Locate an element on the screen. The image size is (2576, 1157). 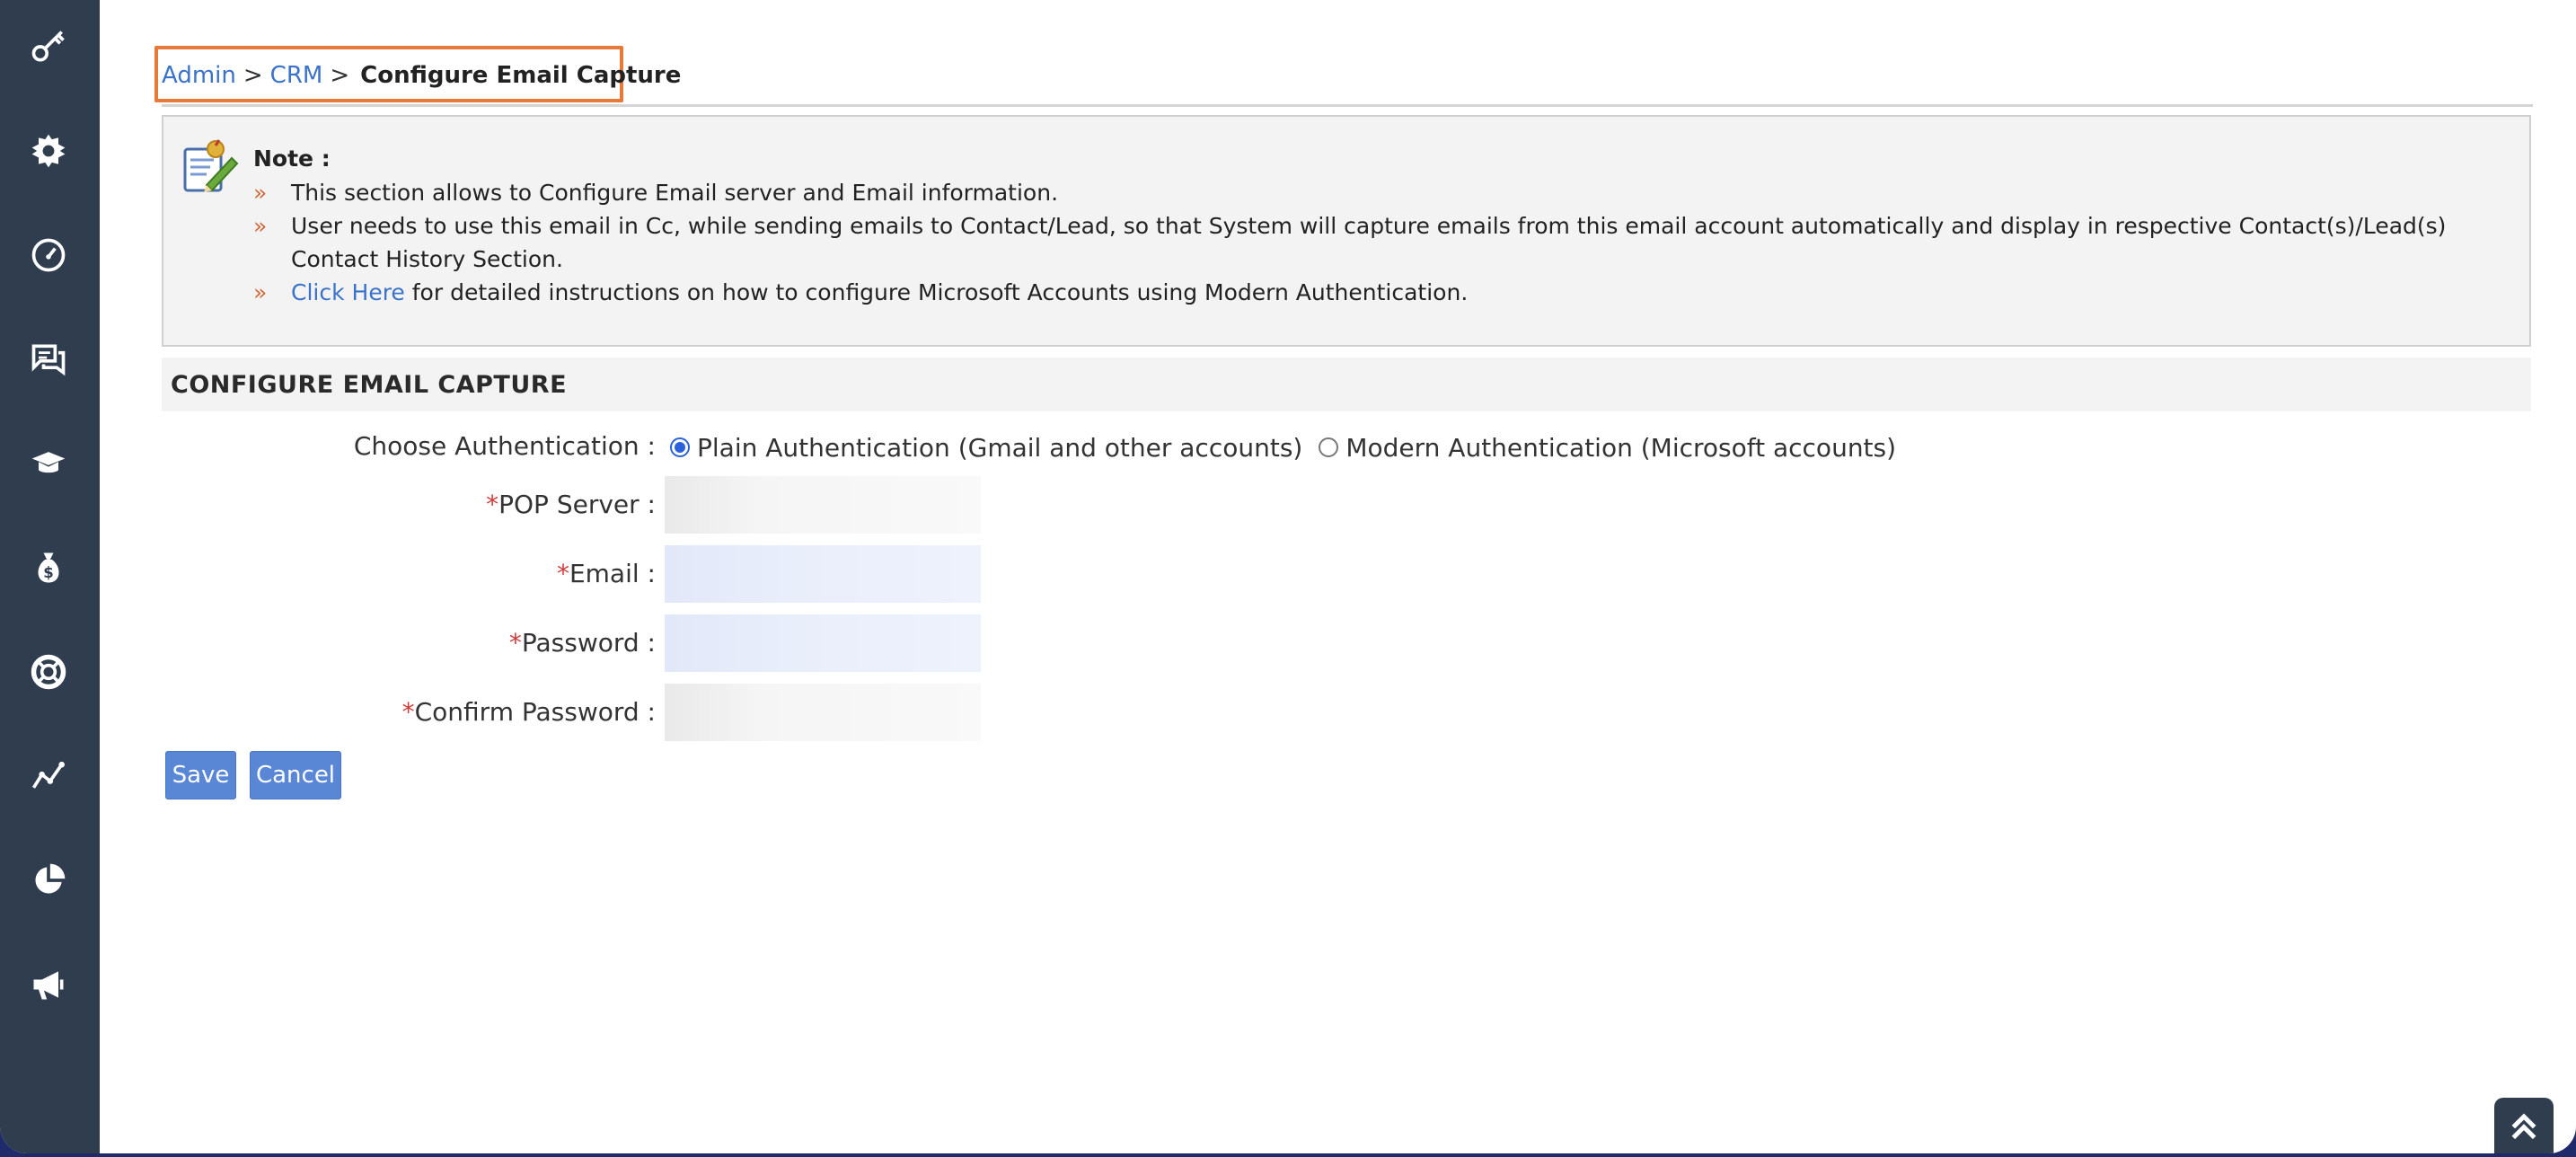
section-title: CONFIGURE EMAIL CAPTURE is located at coordinates (1346, 384).